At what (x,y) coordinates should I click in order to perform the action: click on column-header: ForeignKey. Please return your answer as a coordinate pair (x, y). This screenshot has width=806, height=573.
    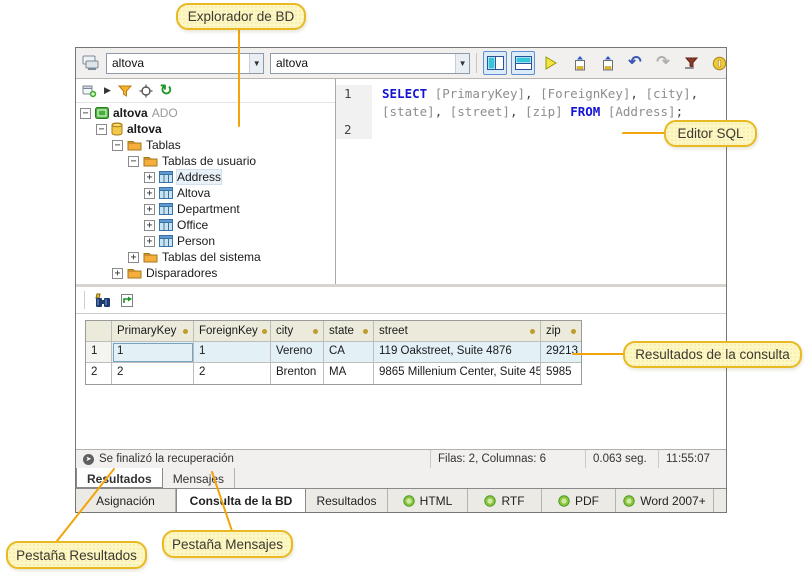
    Looking at the image, I should click on (232, 331).